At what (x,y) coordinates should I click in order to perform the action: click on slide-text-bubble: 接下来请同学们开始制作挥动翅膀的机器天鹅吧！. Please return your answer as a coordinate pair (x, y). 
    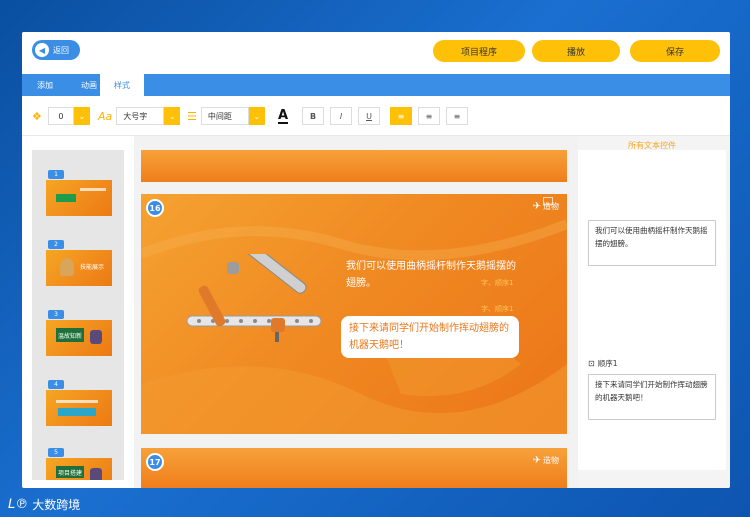
    Looking at the image, I should click on (430, 337).